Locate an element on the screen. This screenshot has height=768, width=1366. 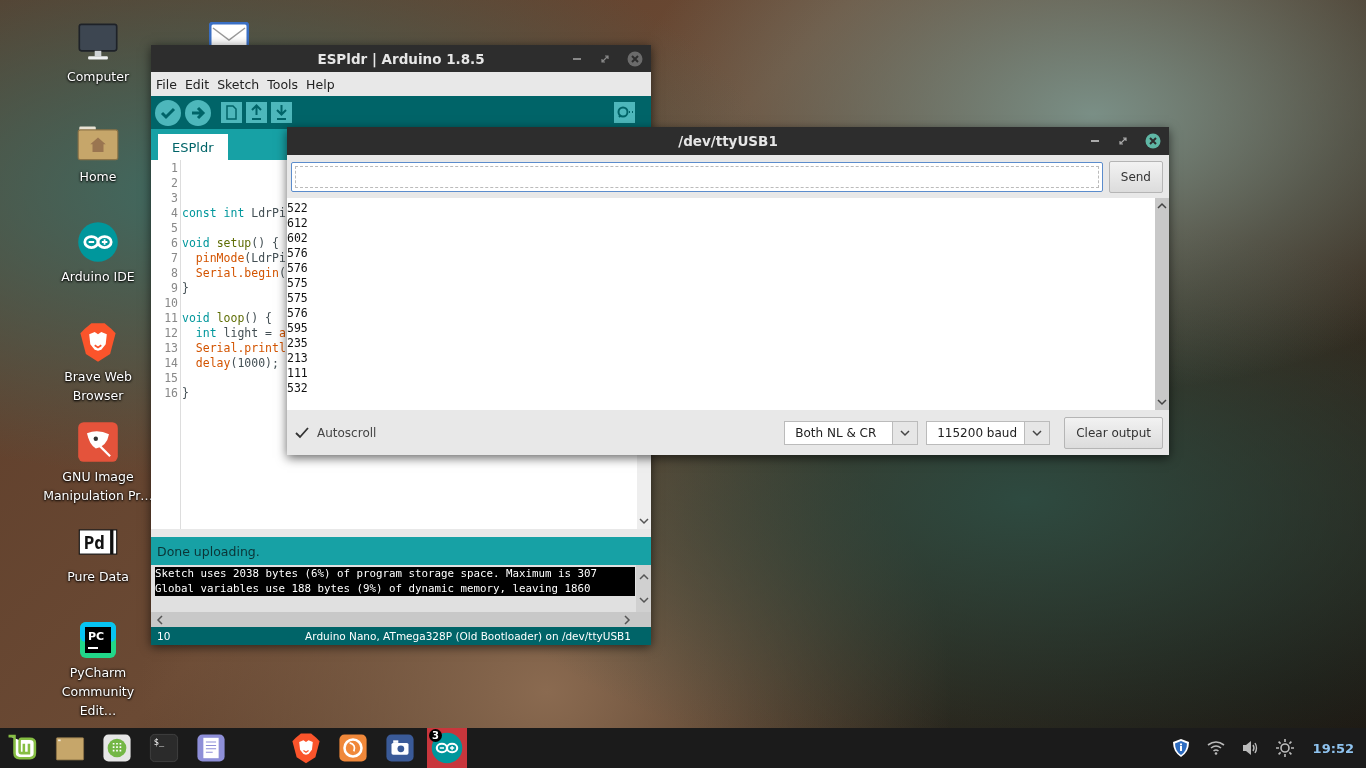
baud-rate-dropdown: 115200 baud is located at coordinates (988, 432).